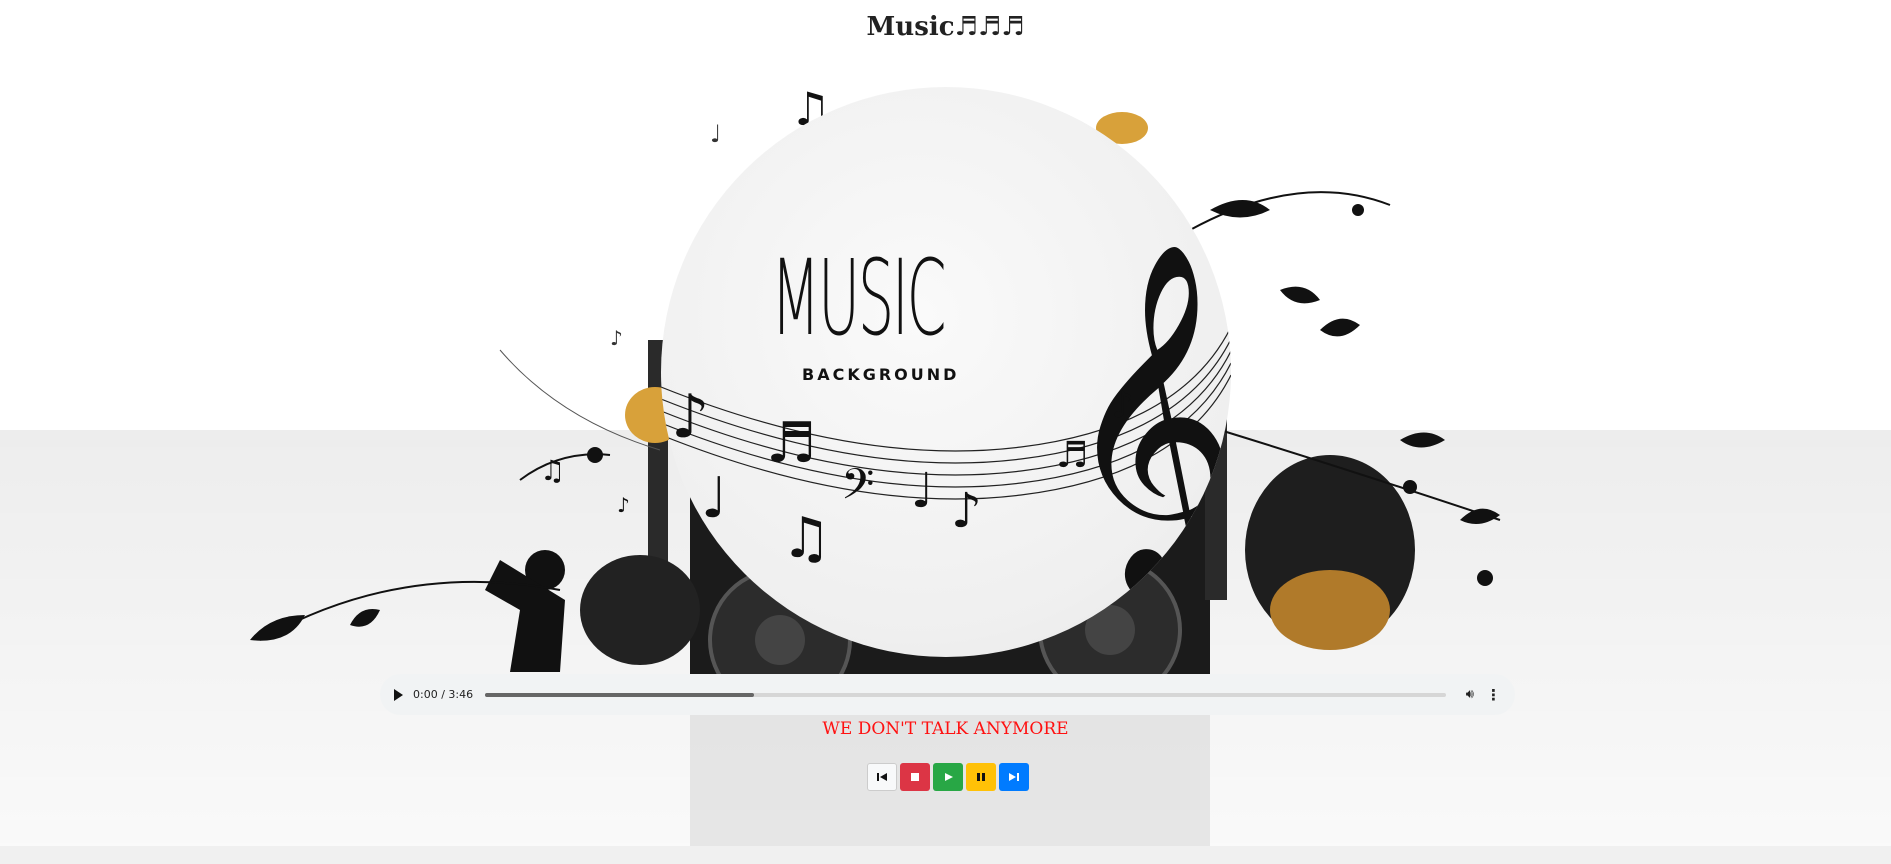 The width and height of the screenshot is (1891, 864). I want to click on music-staff-illustration: ♪ ♩ ♬ ♫ 𝄢 ♩ ♪ 𝄞 ♬ ♪, so click(946, 422).